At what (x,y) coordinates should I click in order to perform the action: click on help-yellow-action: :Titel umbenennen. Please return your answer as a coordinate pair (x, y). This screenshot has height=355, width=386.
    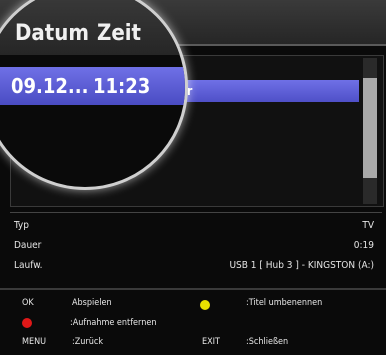
    Looking at the image, I should click on (284, 303).